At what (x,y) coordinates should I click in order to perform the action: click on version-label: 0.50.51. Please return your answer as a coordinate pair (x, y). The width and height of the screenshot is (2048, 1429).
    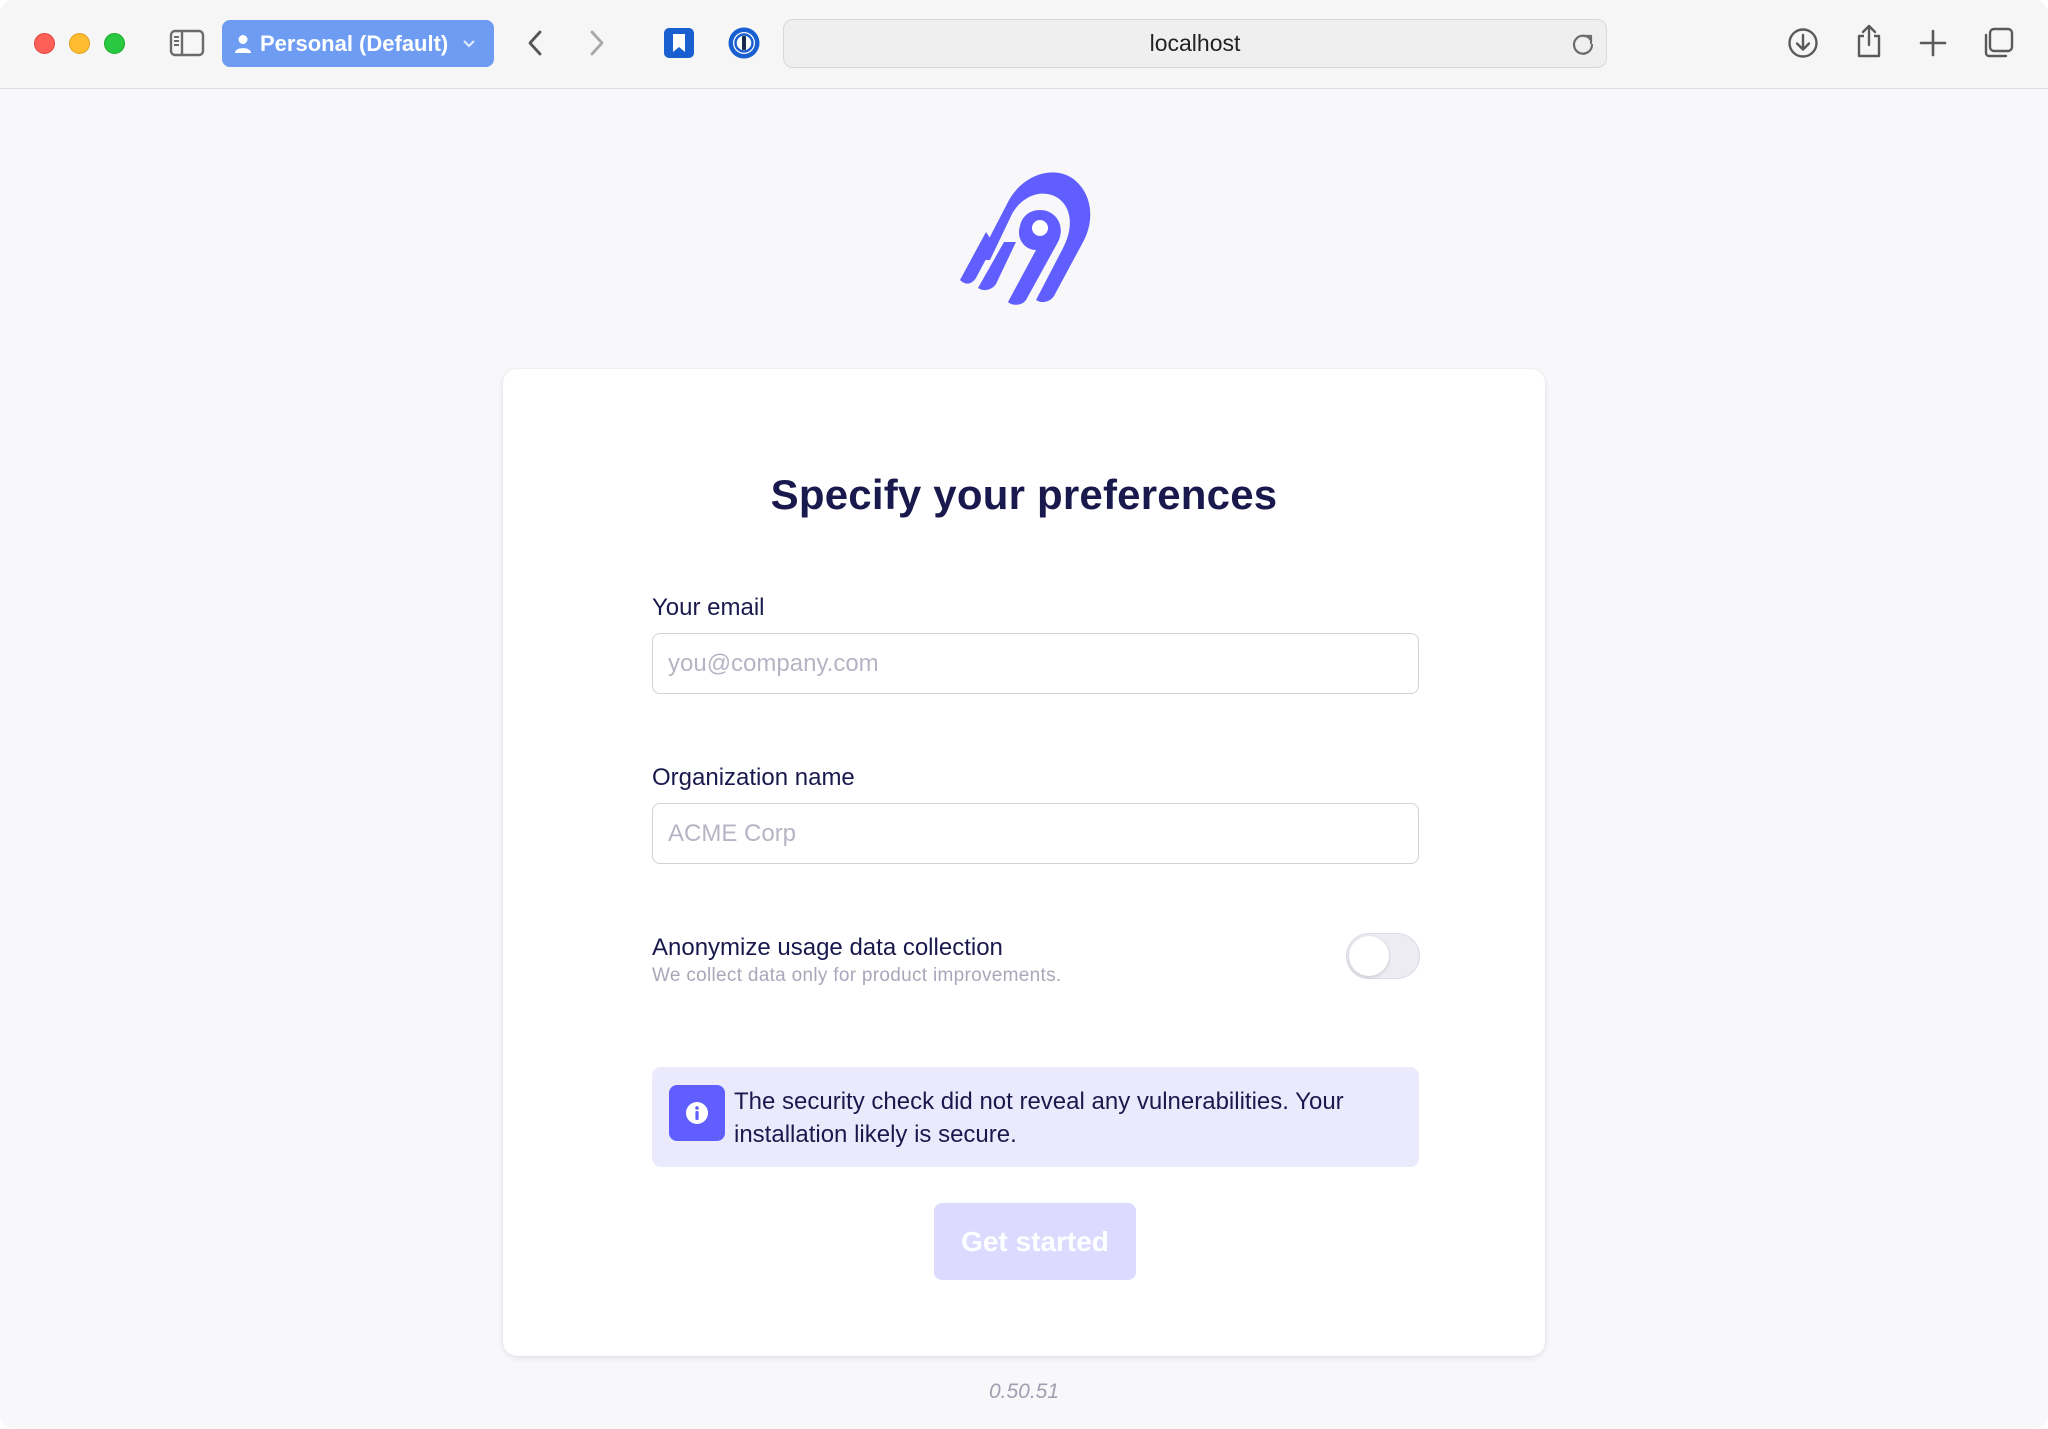
    Looking at the image, I should click on (1024, 1391).